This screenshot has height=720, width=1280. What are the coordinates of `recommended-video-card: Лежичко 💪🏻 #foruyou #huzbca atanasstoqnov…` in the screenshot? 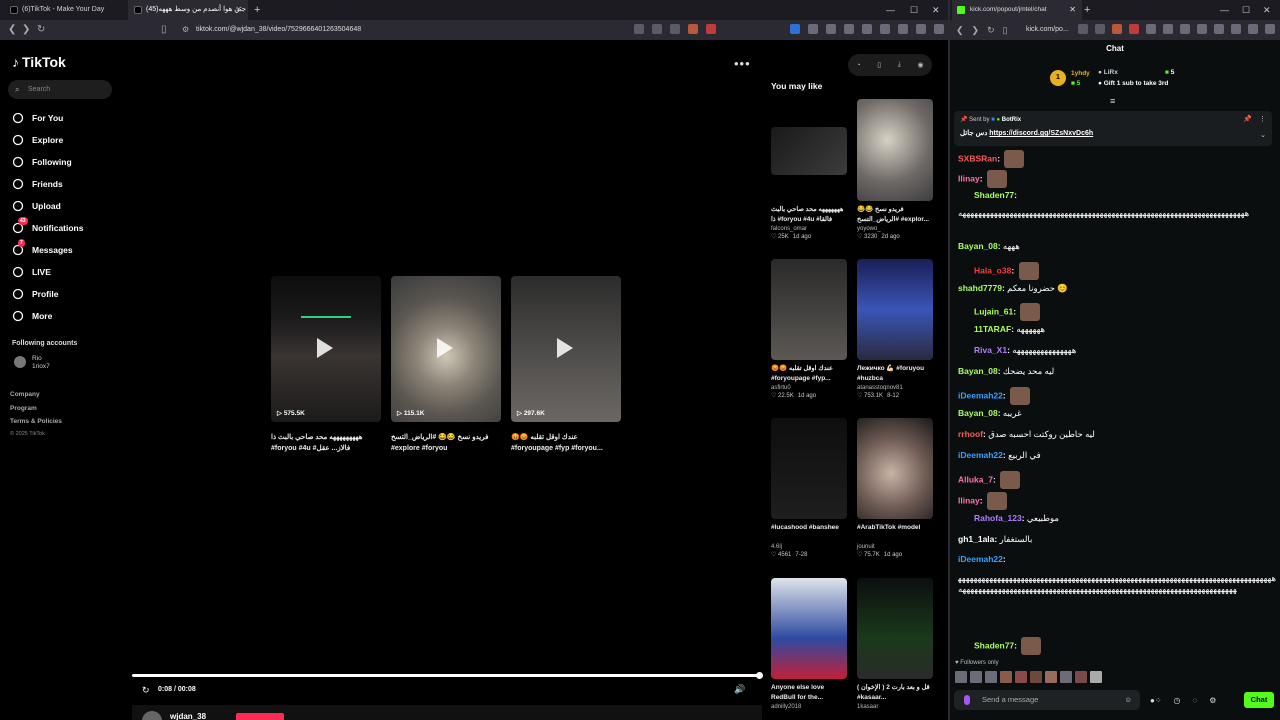 It's located at (895, 329).